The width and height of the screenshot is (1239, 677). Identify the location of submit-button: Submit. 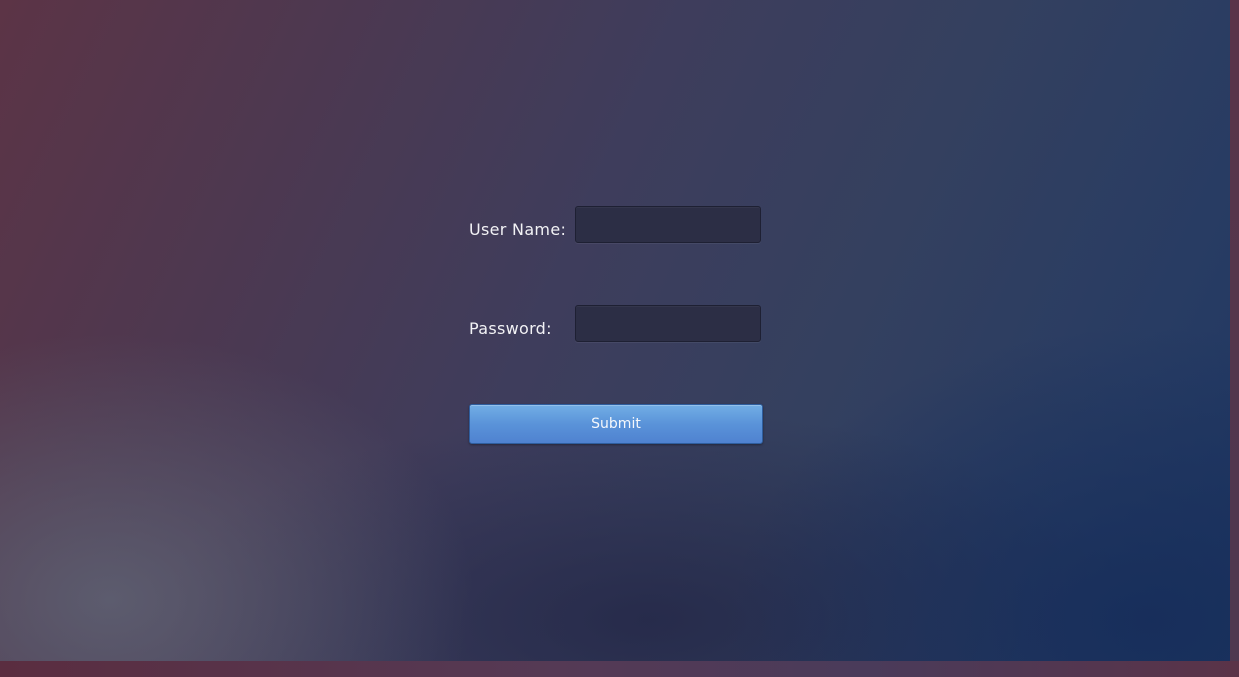
(616, 424).